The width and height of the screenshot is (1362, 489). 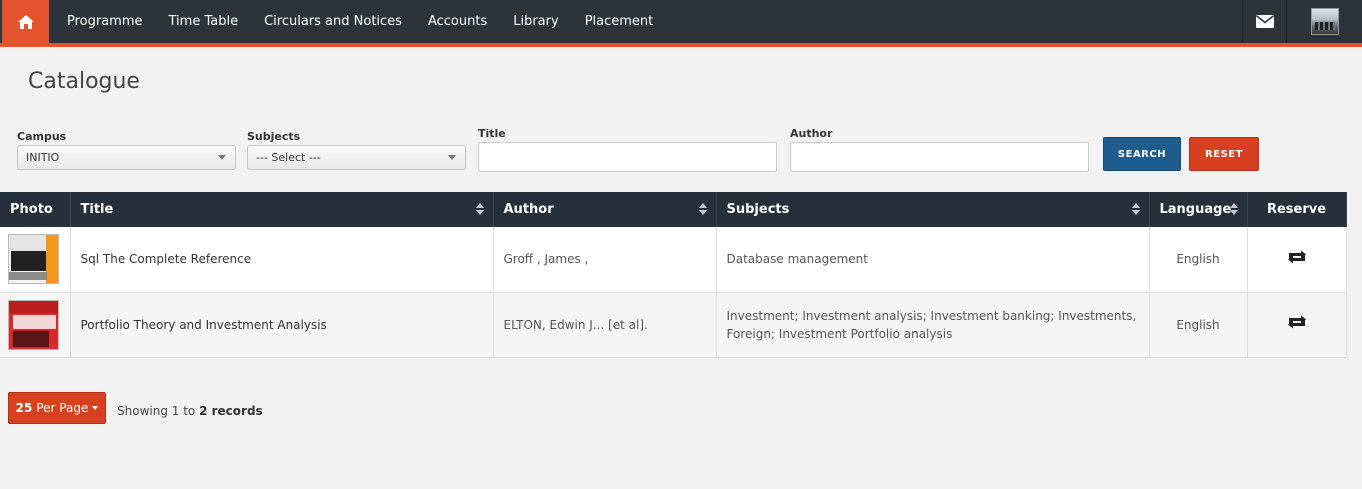 I want to click on envelope-icon, so click(x=1264, y=21).